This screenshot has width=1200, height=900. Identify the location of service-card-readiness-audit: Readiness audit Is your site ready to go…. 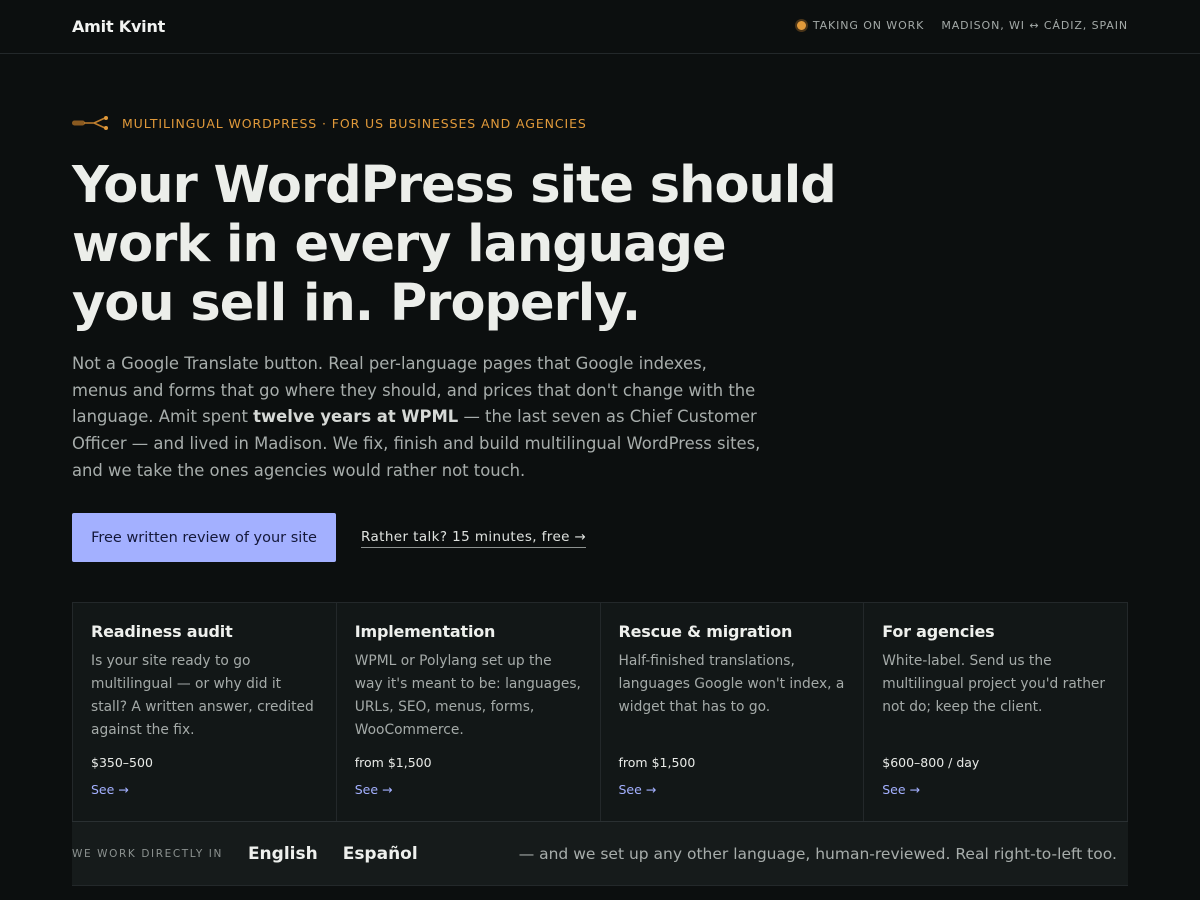
(205, 712).